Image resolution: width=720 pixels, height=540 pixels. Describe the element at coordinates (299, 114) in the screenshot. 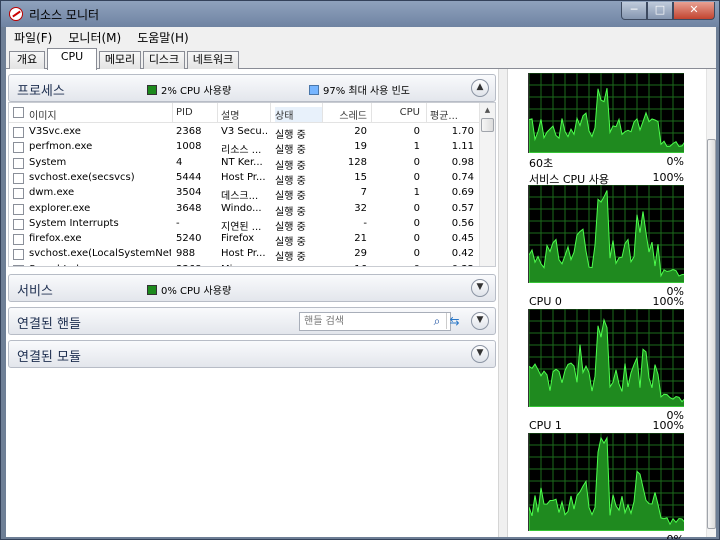

I see `col-status: 상태` at that location.